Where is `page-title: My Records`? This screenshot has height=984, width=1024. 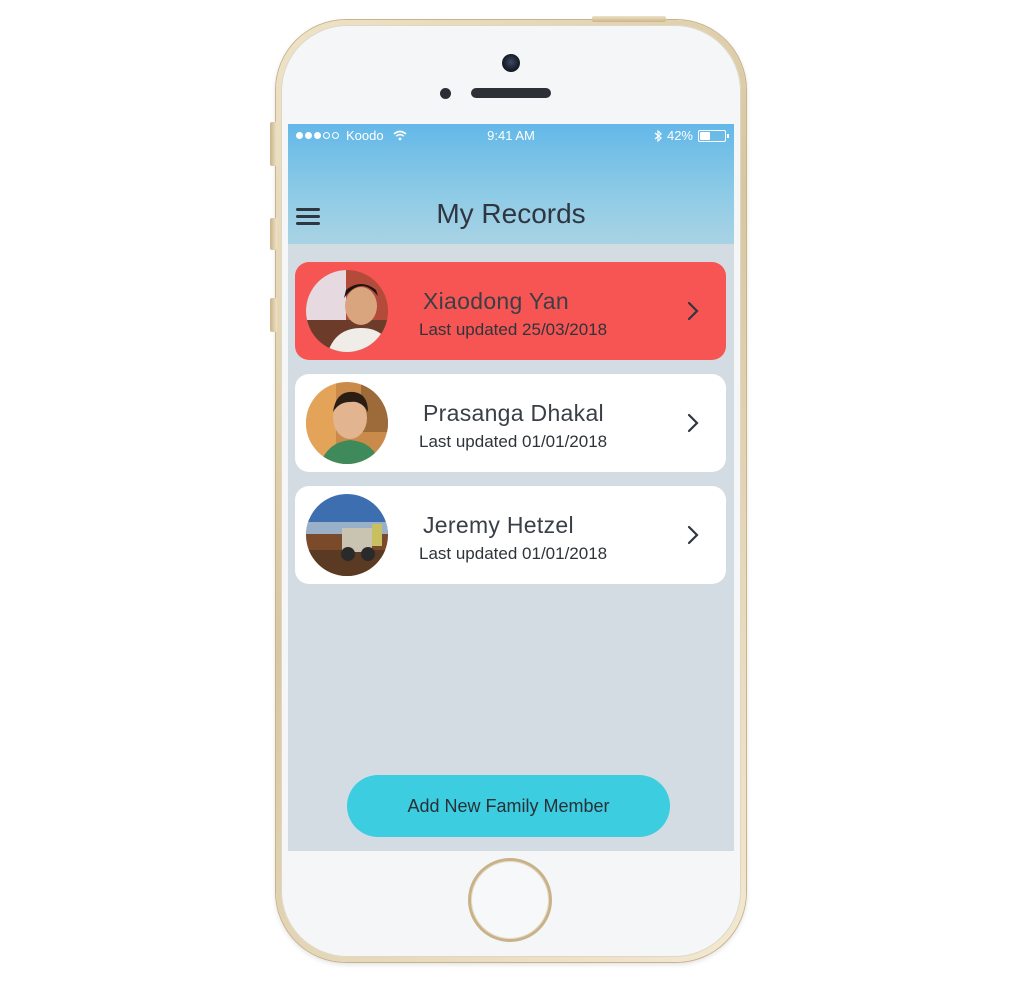
page-title: My Records is located at coordinates (511, 213).